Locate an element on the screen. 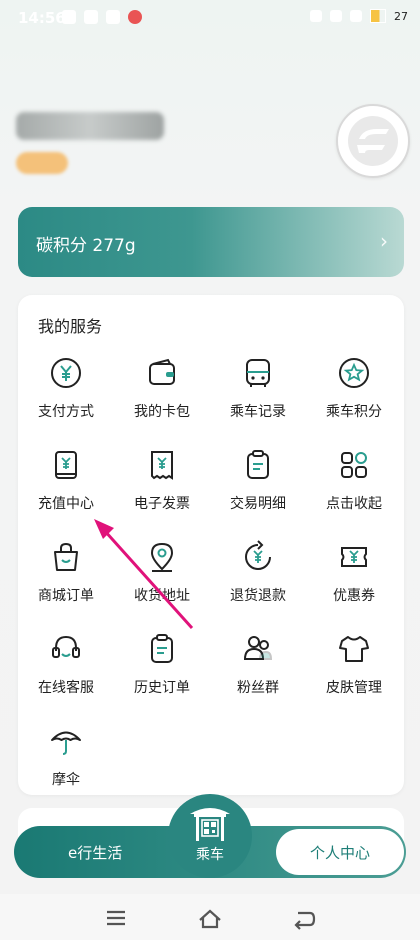 The width and height of the screenshot is (420, 940). tab-personal-center: 个人中心 is located at coordinates (340, 852).